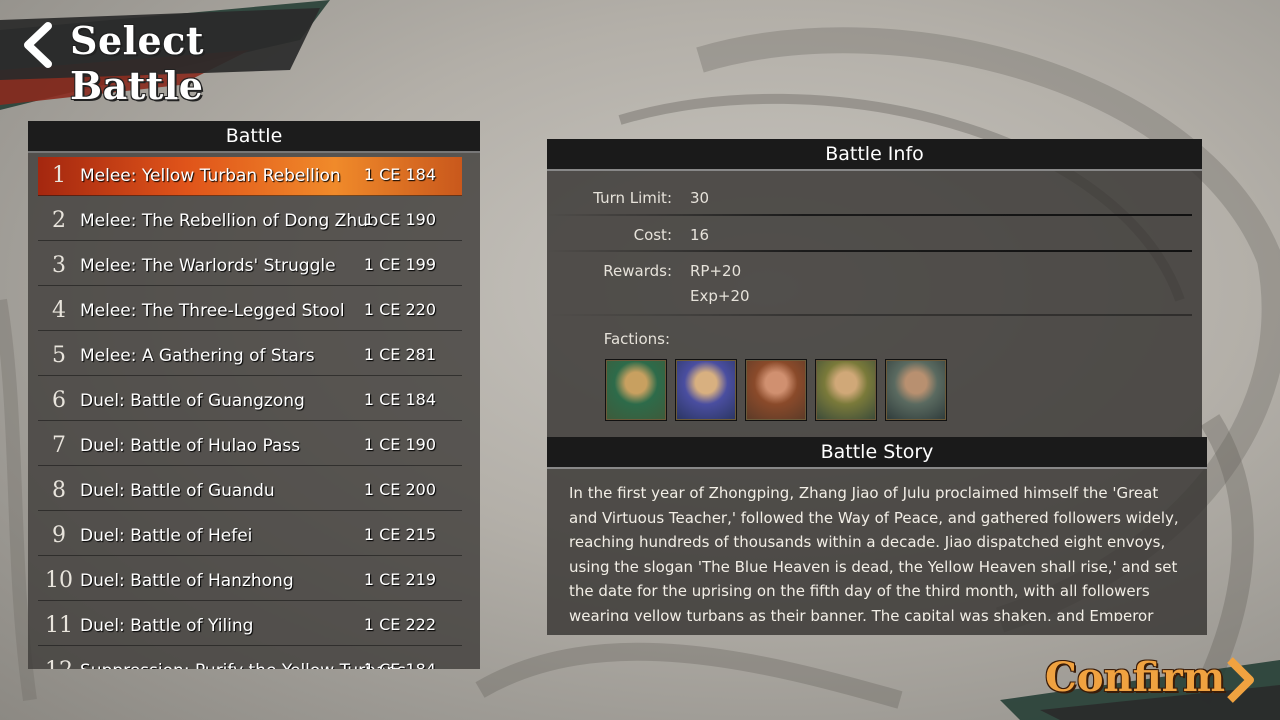  I want to click on battle-item-number: 10, so click(59, 580).